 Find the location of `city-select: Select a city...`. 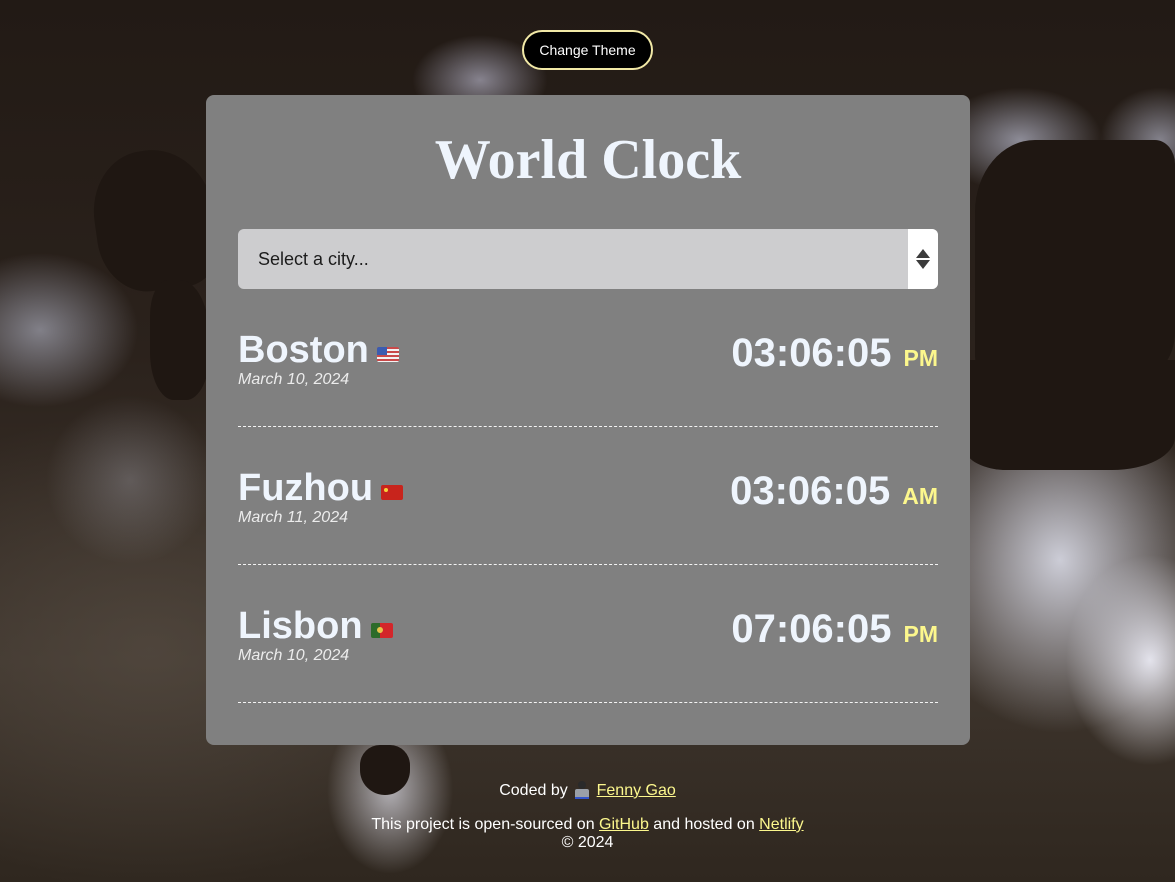

city-select: Select a city... is located at coordinates (588, 259).